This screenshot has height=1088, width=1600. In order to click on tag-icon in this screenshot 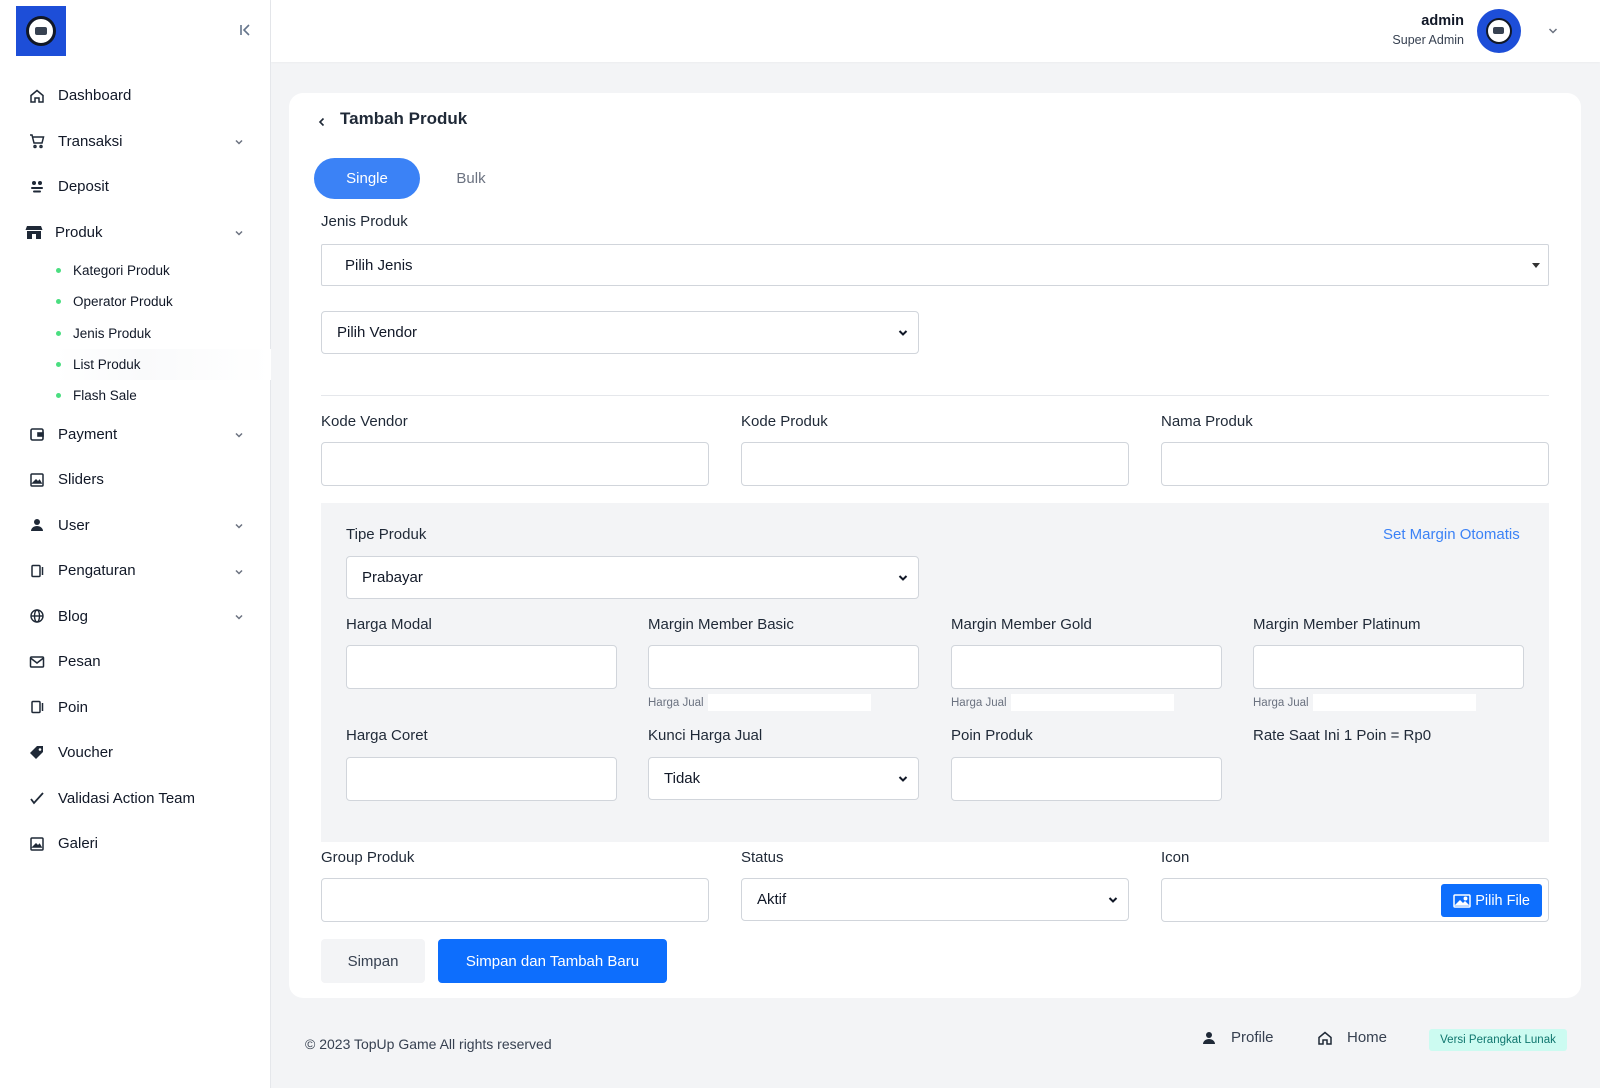, I will do `click(37, 753)`.